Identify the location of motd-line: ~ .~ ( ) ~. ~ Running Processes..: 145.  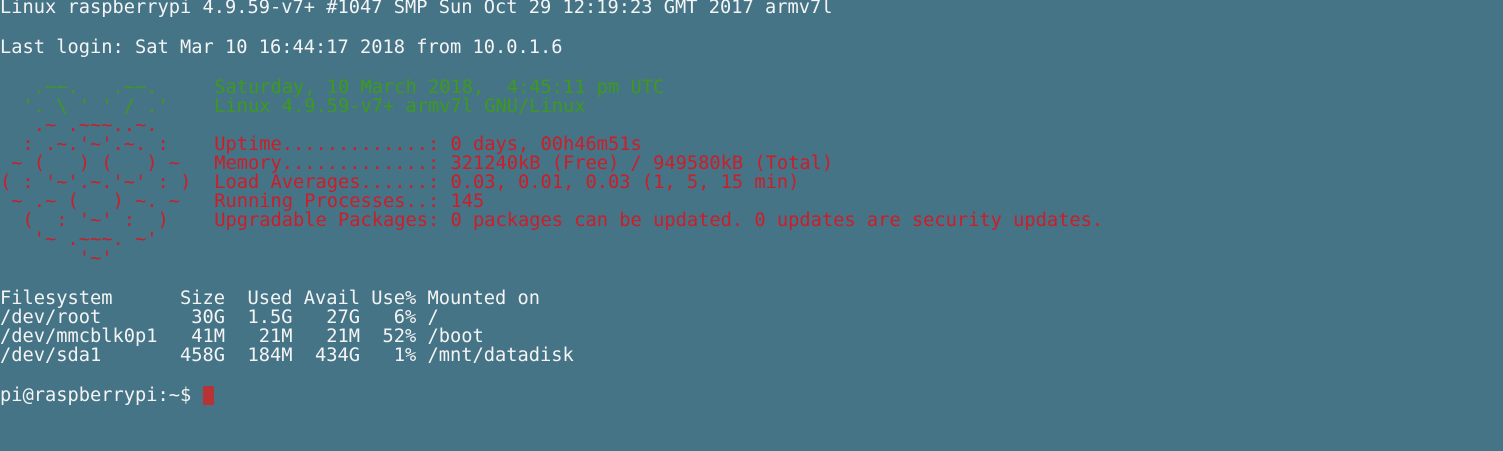
(751, 201).